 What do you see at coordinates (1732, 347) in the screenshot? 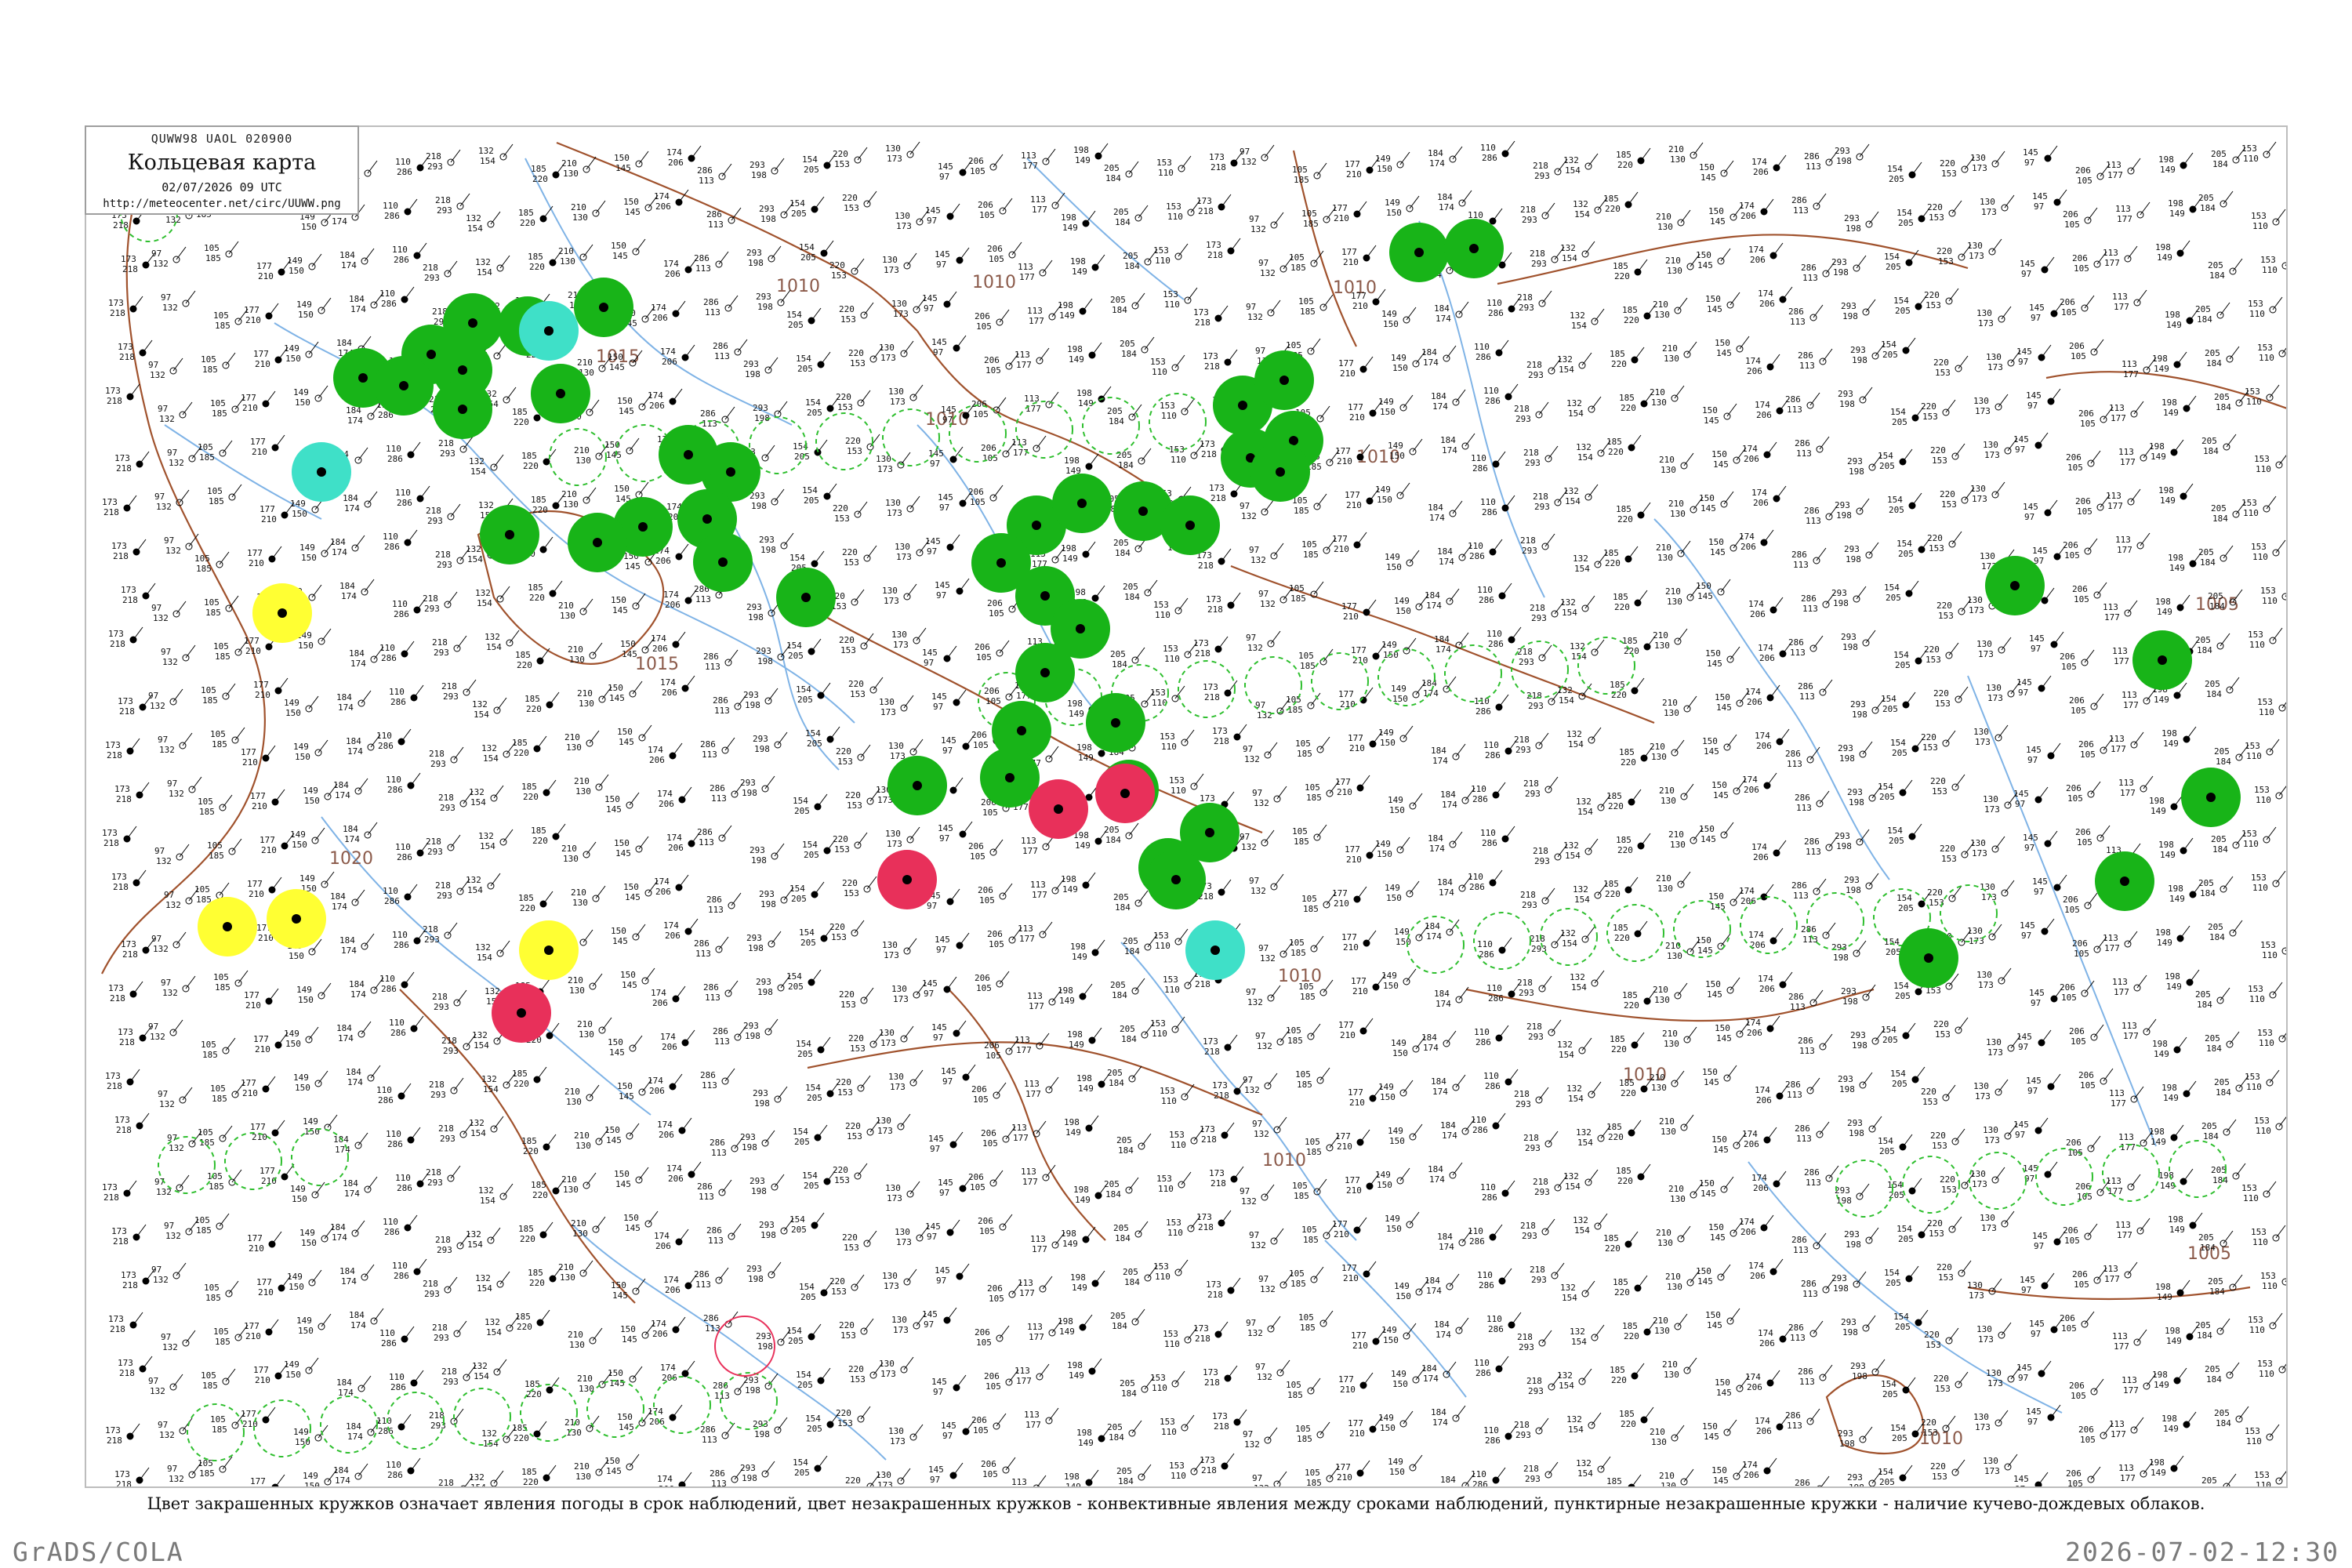
I see `station-plot: 150145` at bounding box center [1732, 347].